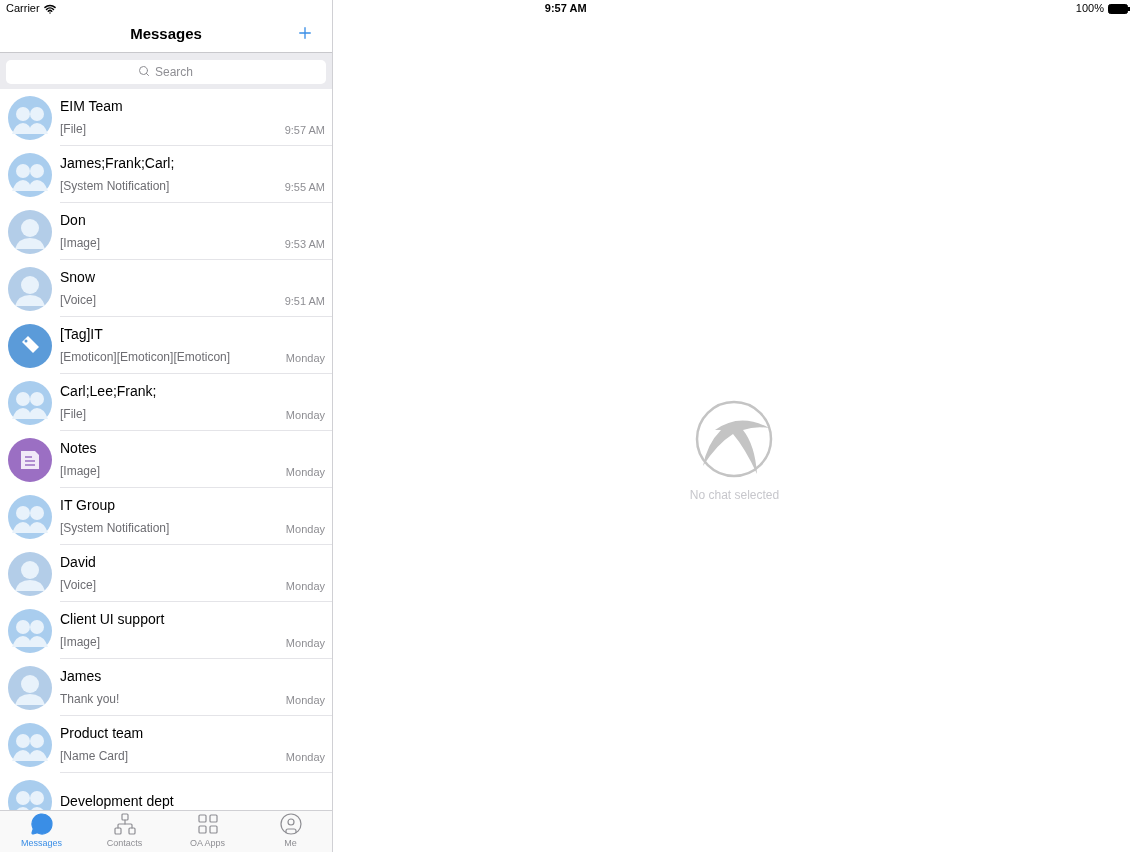 This screenshot has height=852, width=1136. What do you see at coordinates (304, 187) in the screenshot?
I see `message-time: 9:55 AM` at bounding box center [304, 187].